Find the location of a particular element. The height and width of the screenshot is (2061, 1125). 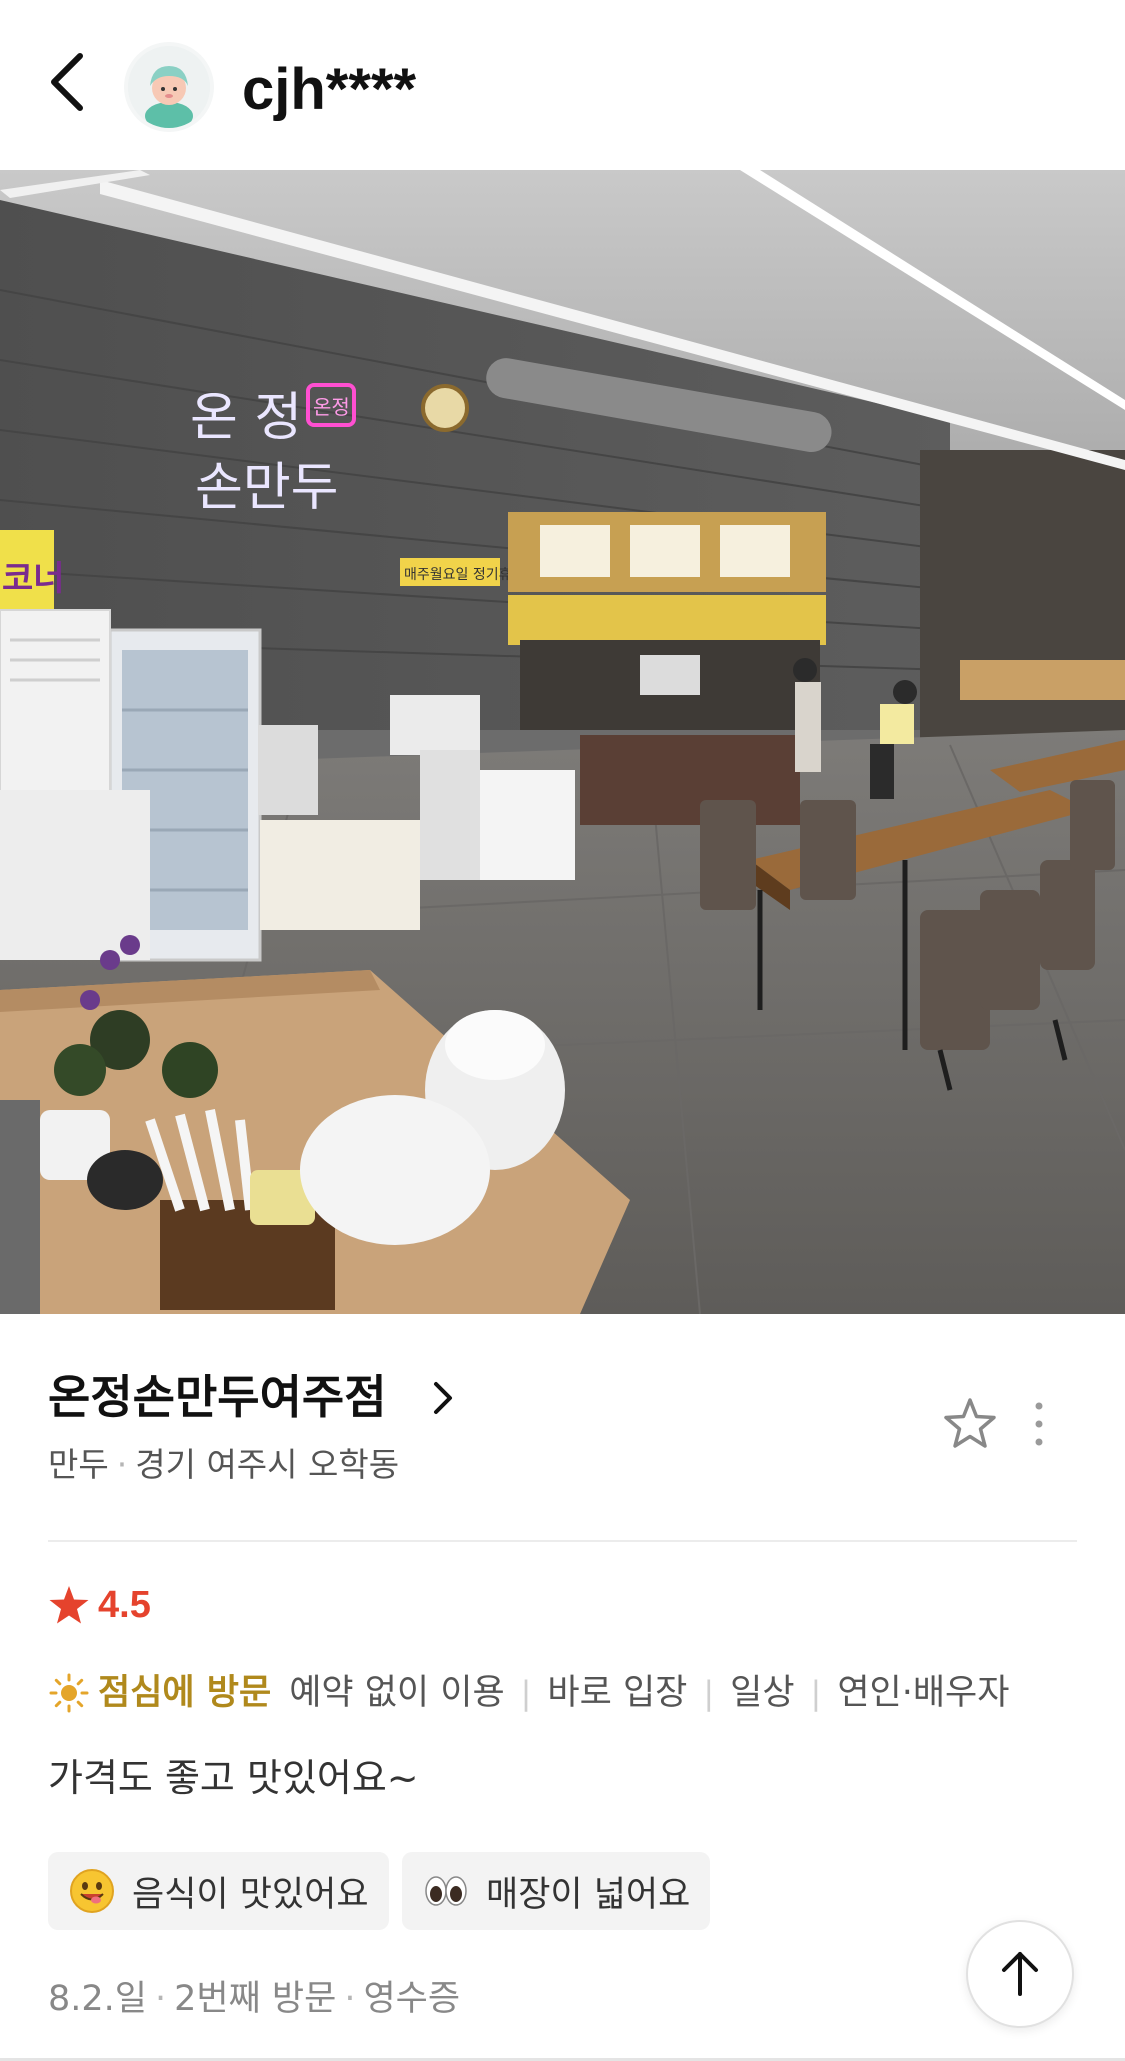

place-name-link: 온정손만두여주점 is located at coordinates (217, 1397).